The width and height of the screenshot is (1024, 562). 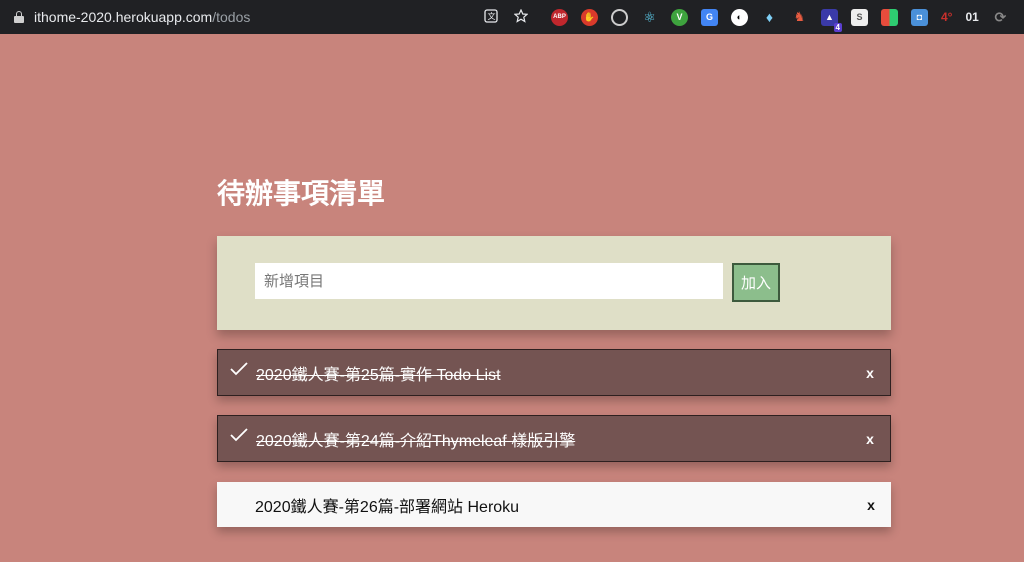 I want to click on todo-text: 2020鐵人賽-第26篇-部署網站 Heroku, so click(x=387, y=507).